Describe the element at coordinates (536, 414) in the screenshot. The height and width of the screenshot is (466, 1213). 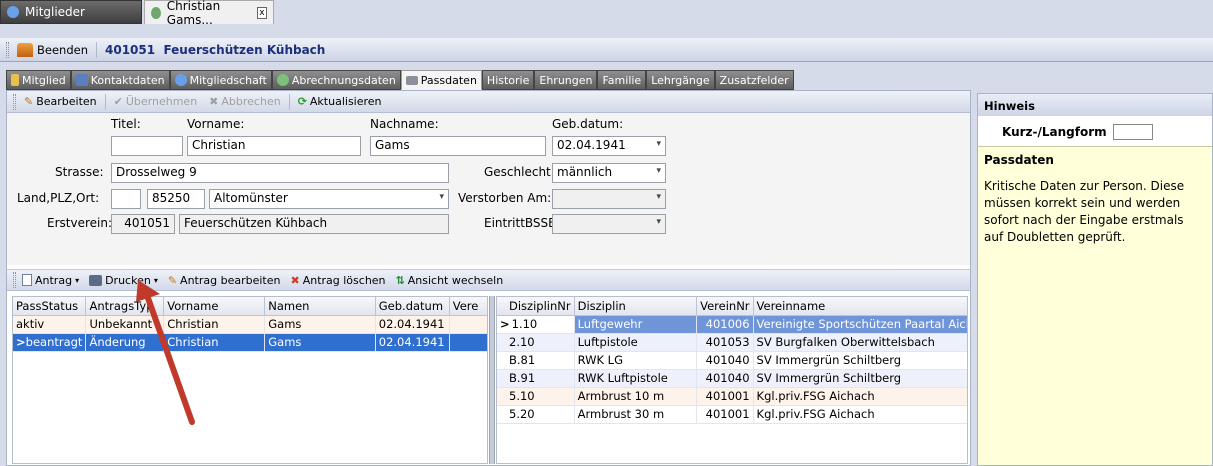
I see `table-cell: 5.20` at that location.